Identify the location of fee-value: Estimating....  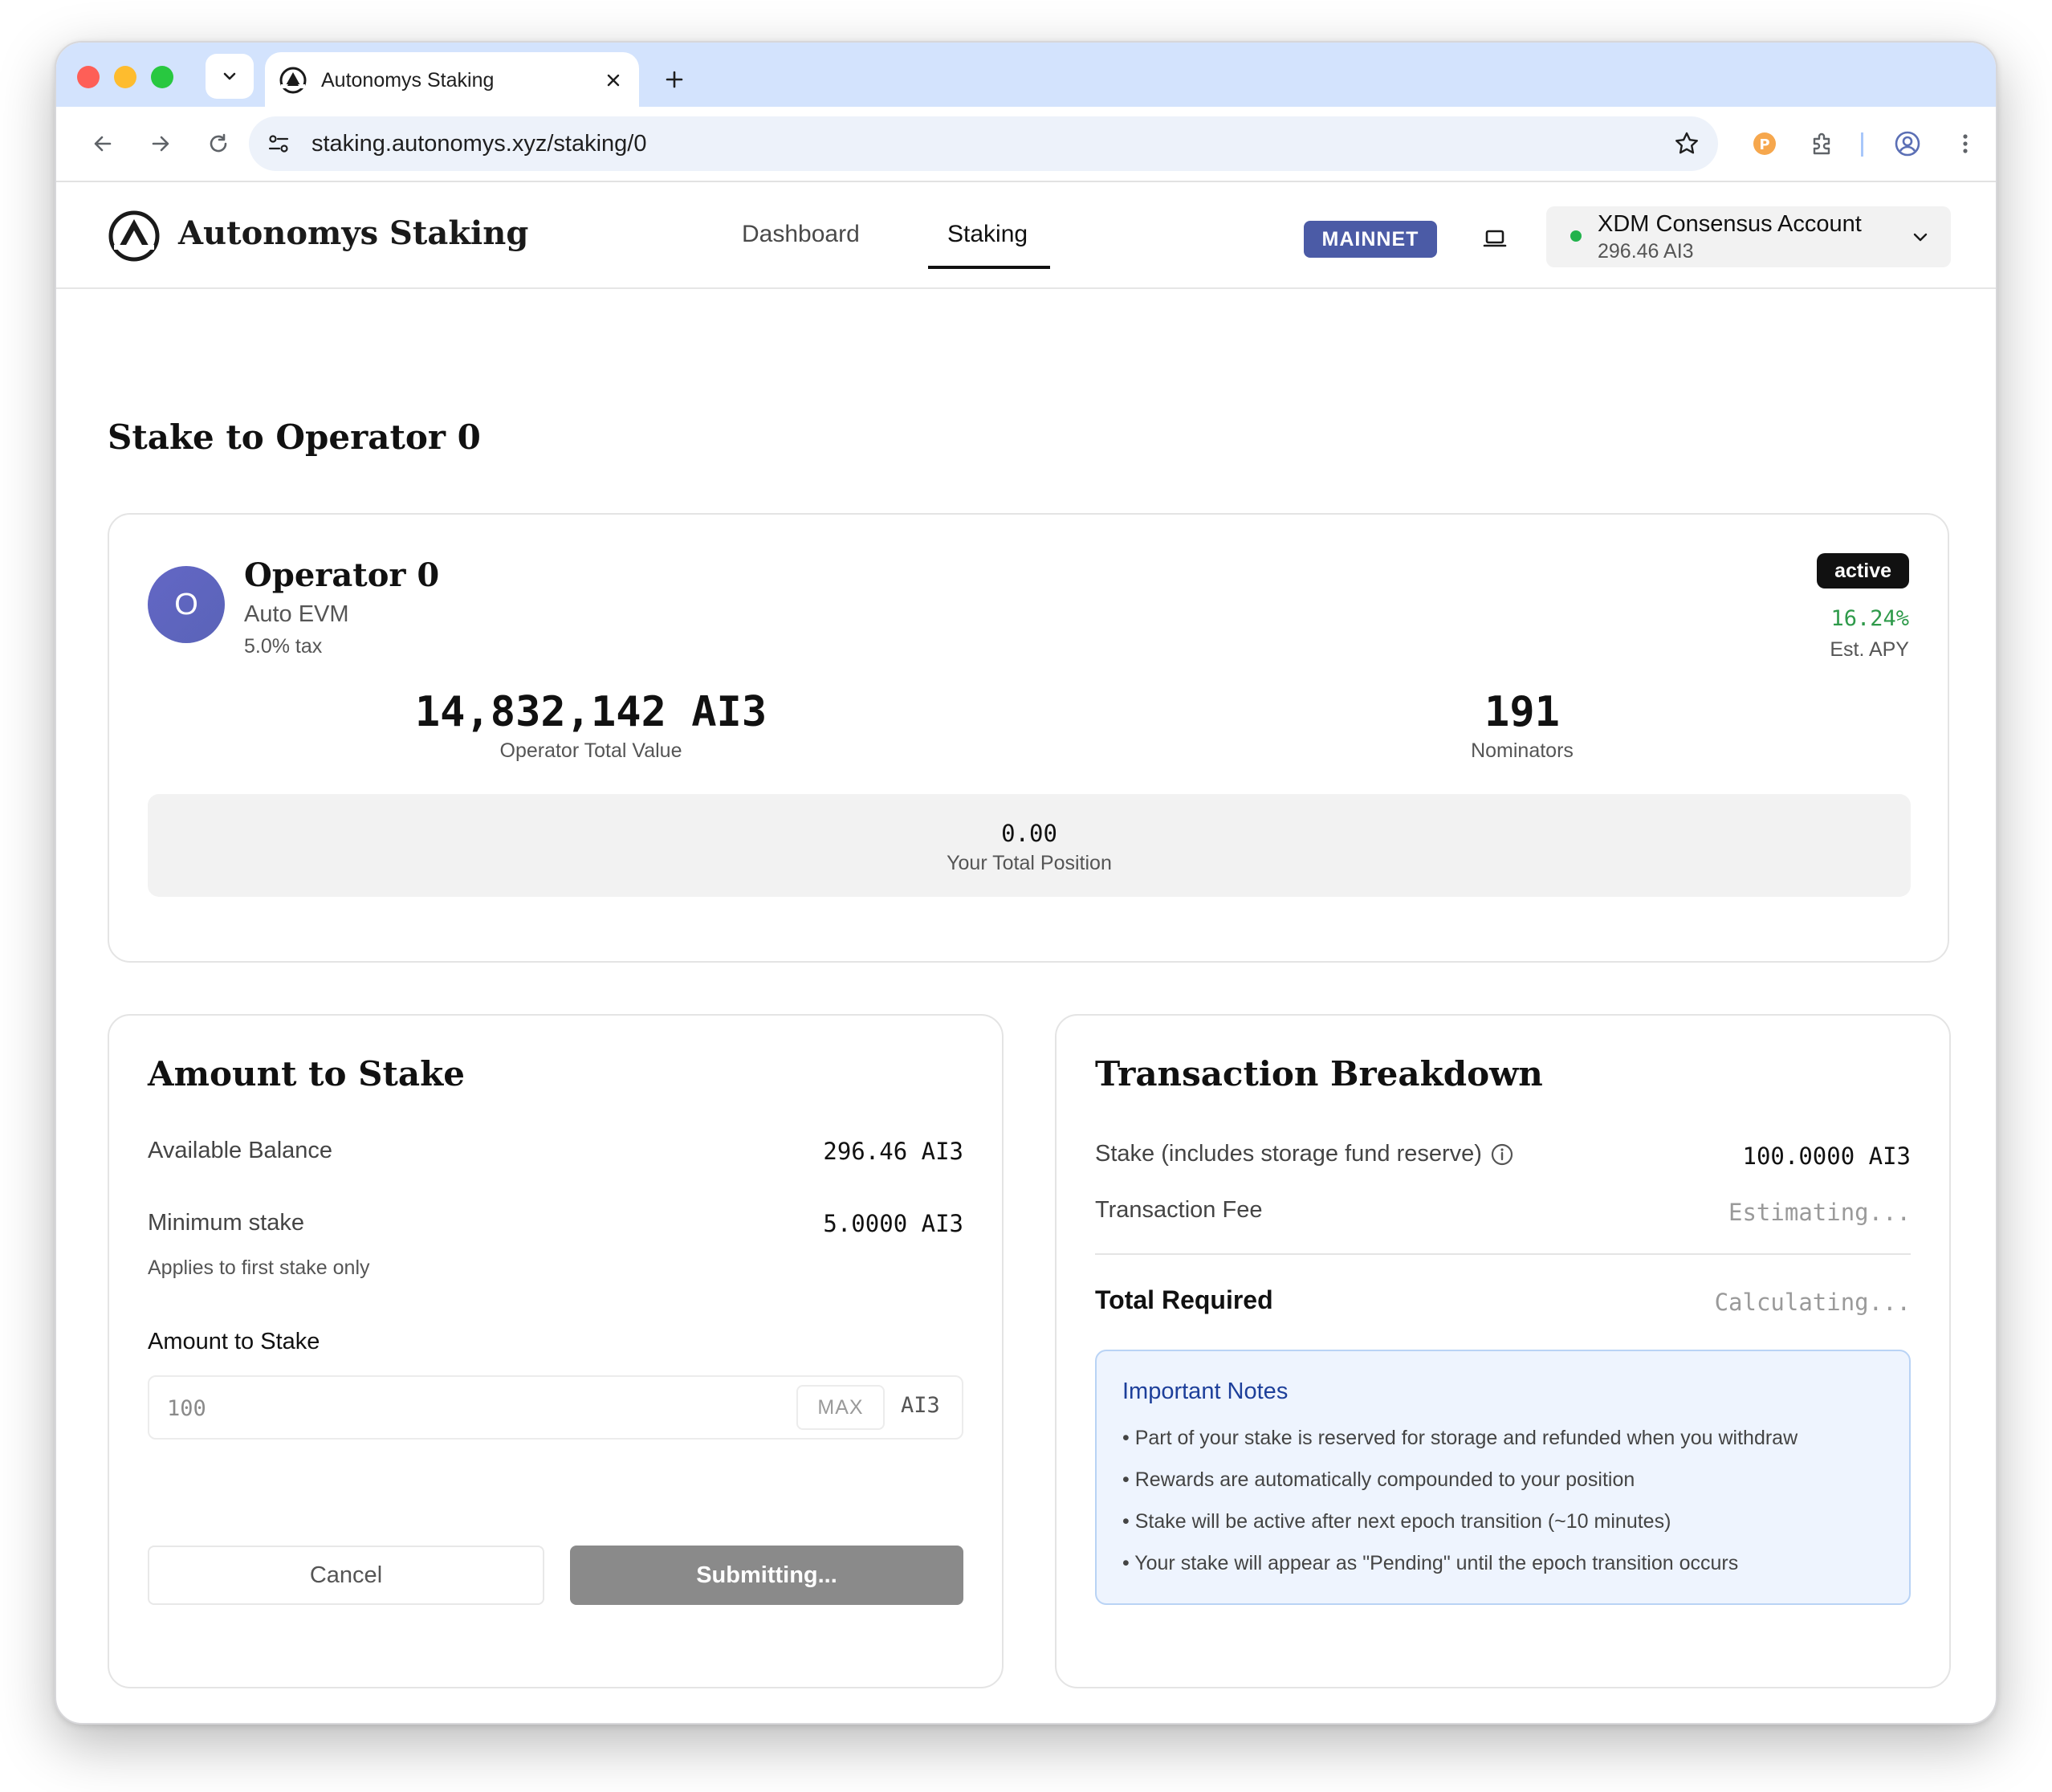
(1820, 1212).